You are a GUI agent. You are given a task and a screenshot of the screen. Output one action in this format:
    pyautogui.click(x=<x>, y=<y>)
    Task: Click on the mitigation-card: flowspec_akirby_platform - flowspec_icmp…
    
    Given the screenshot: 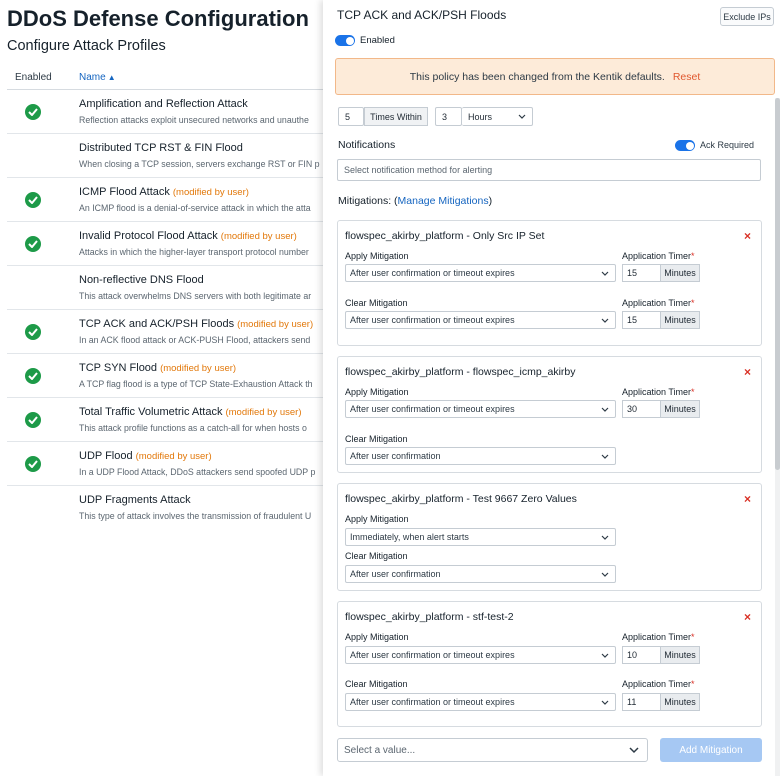 What is the action you would take?
    pyautogui.click(x=549, y=414)
    